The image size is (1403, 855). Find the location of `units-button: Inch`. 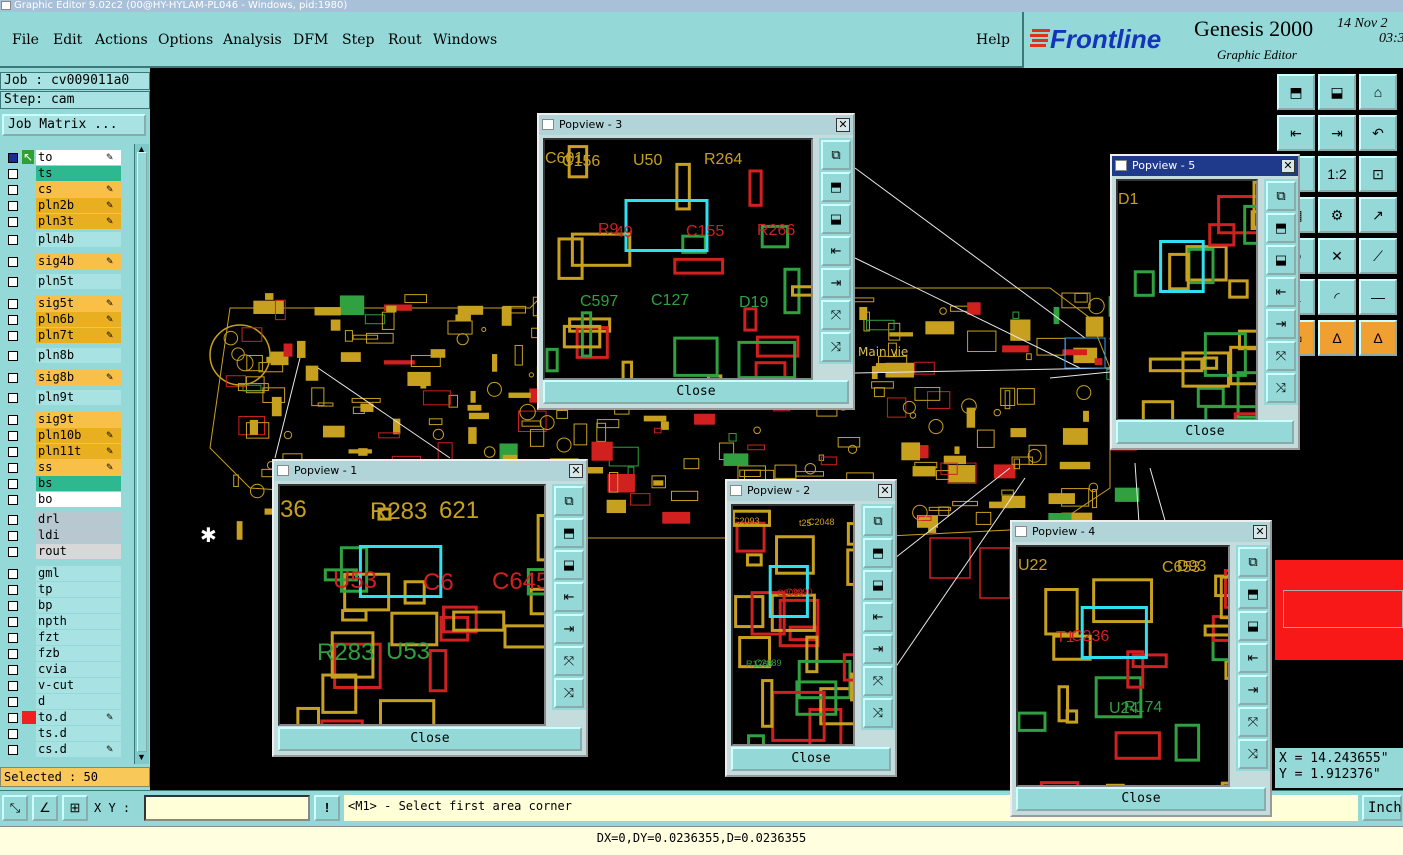

units-button: Inch is located at coordinates (1382, 808).